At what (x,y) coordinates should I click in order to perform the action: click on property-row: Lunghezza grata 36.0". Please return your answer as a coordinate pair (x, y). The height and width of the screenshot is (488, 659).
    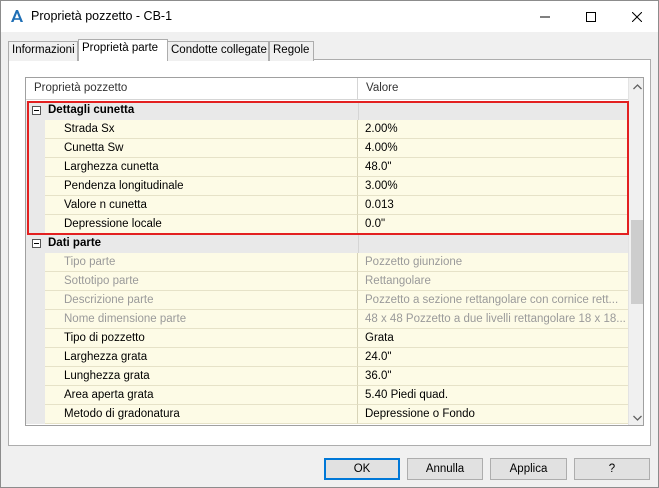
    Looking at the image, I should click on (327, 376).